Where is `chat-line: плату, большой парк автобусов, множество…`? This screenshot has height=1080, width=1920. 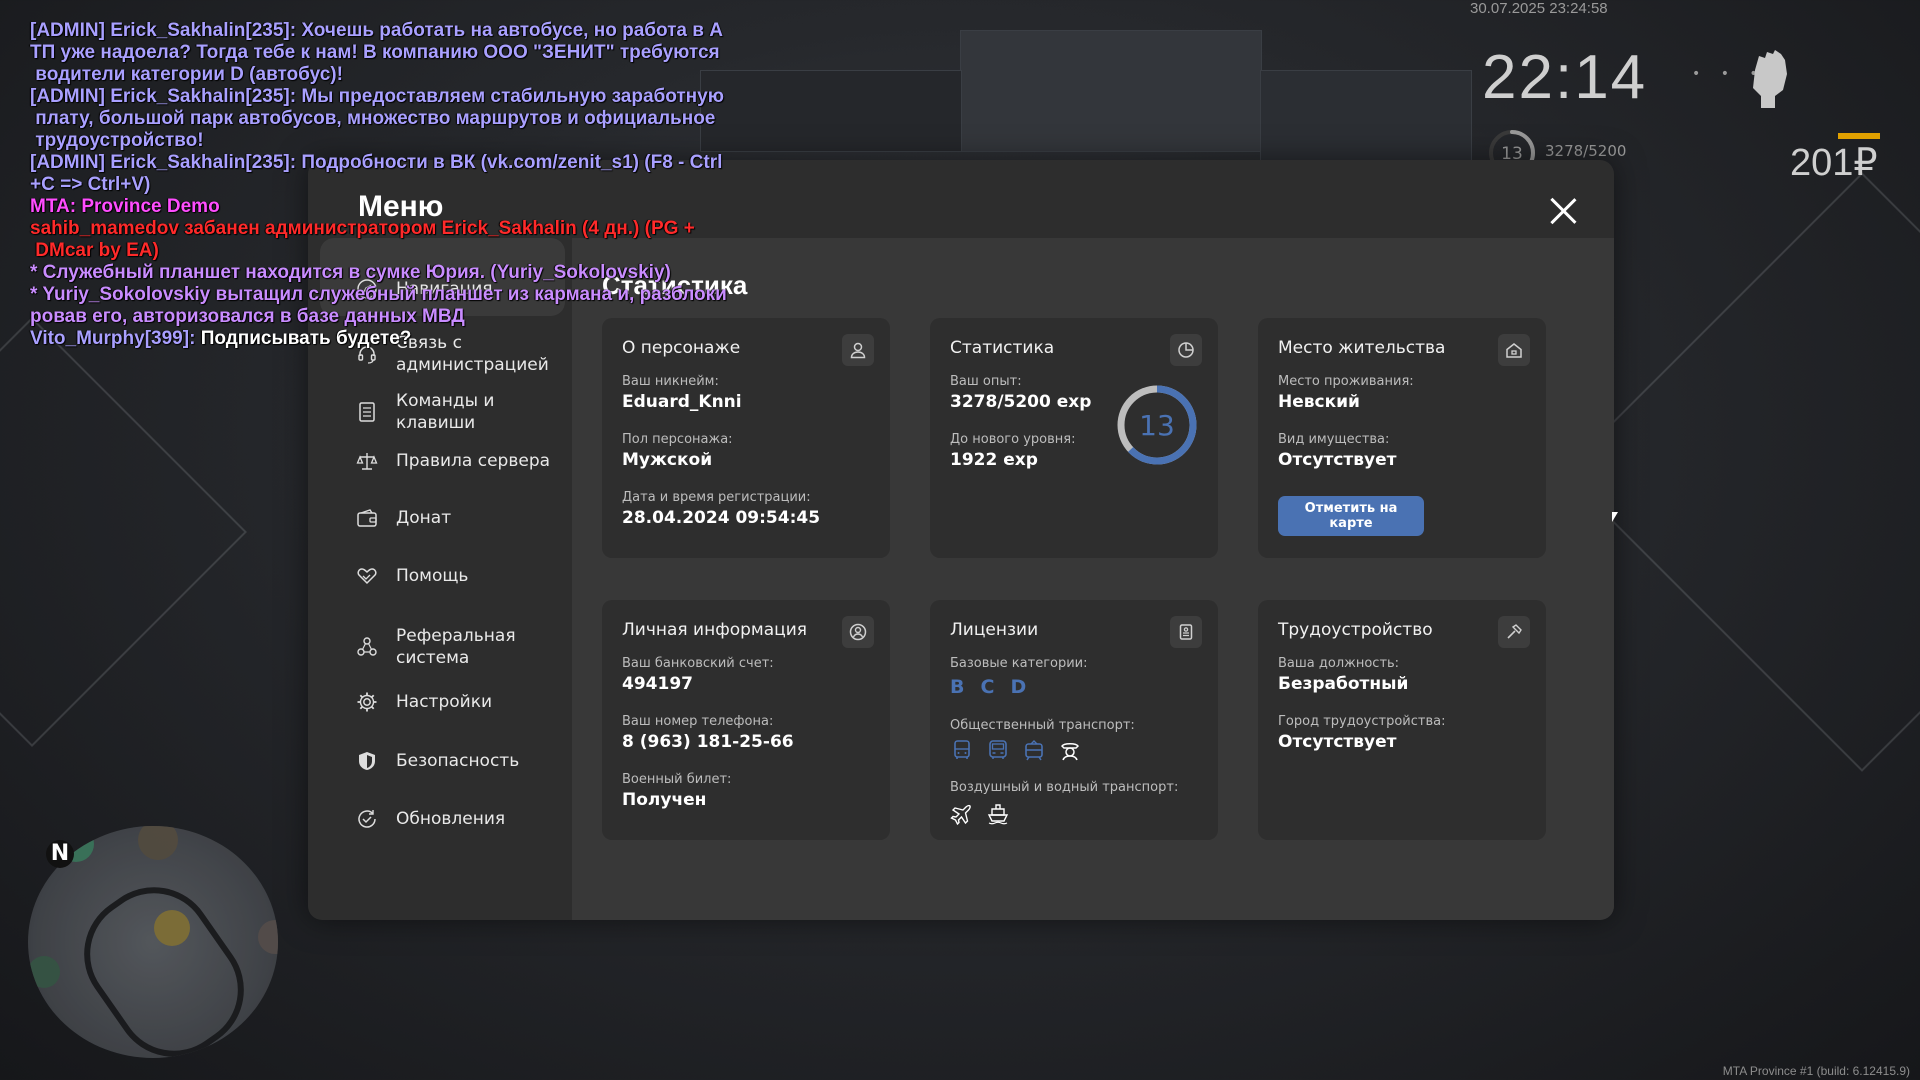 chat-line: плату, большой парк автобусов, множество… is located at coordinates (390, 119).